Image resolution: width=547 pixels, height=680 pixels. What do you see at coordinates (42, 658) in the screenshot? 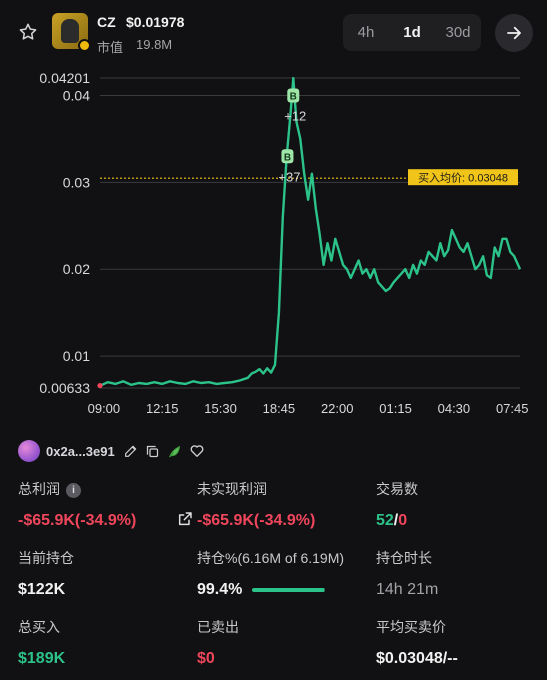
I see `total-bought-value: $189K` at bounding box center [42, 658].